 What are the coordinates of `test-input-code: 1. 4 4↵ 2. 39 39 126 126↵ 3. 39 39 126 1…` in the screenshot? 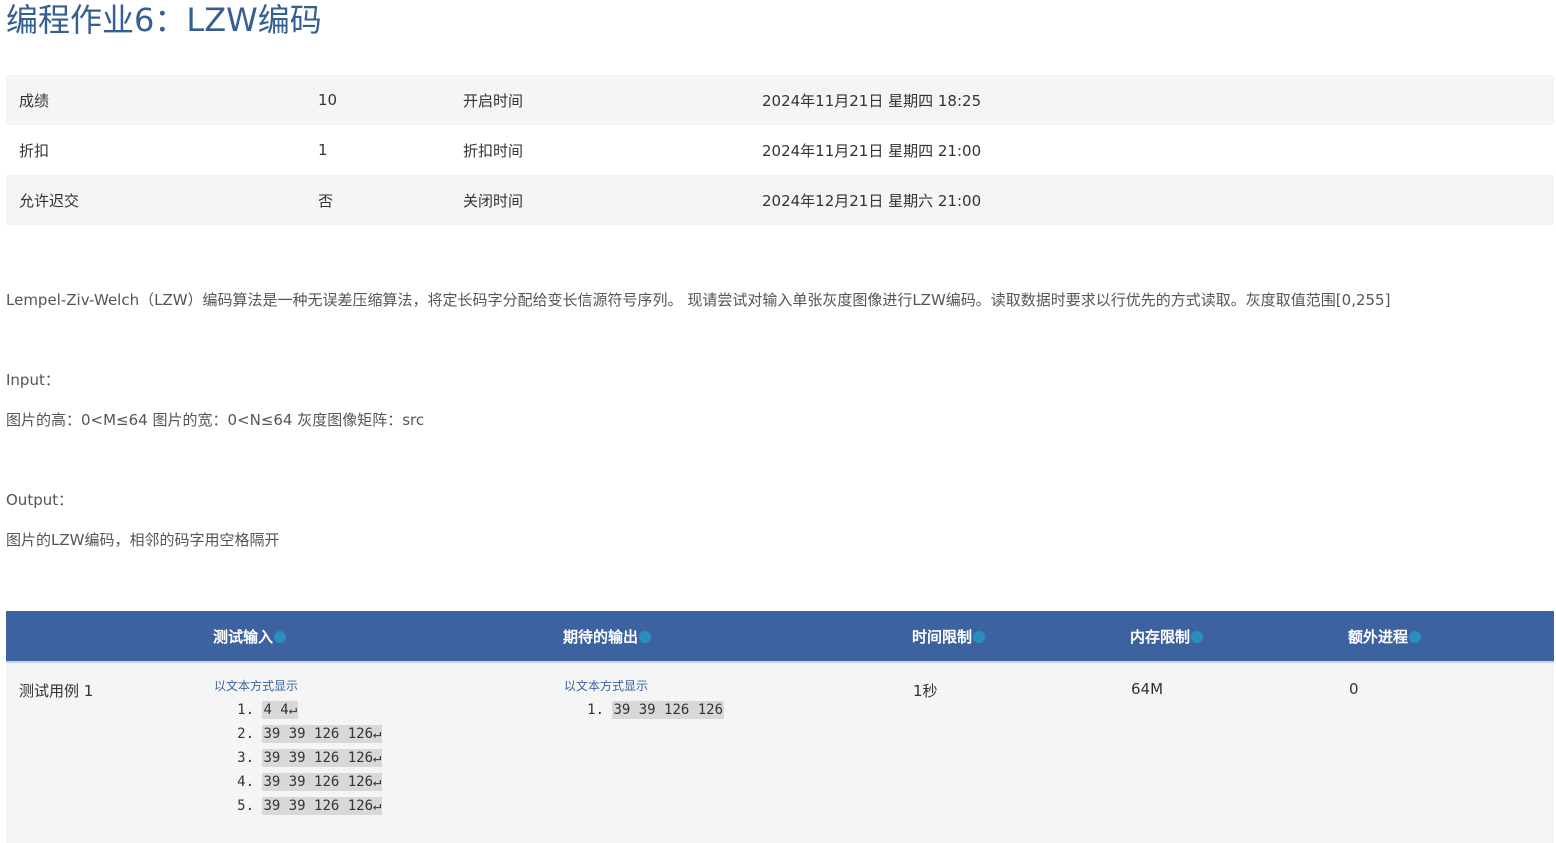 It's located at (388, 758).